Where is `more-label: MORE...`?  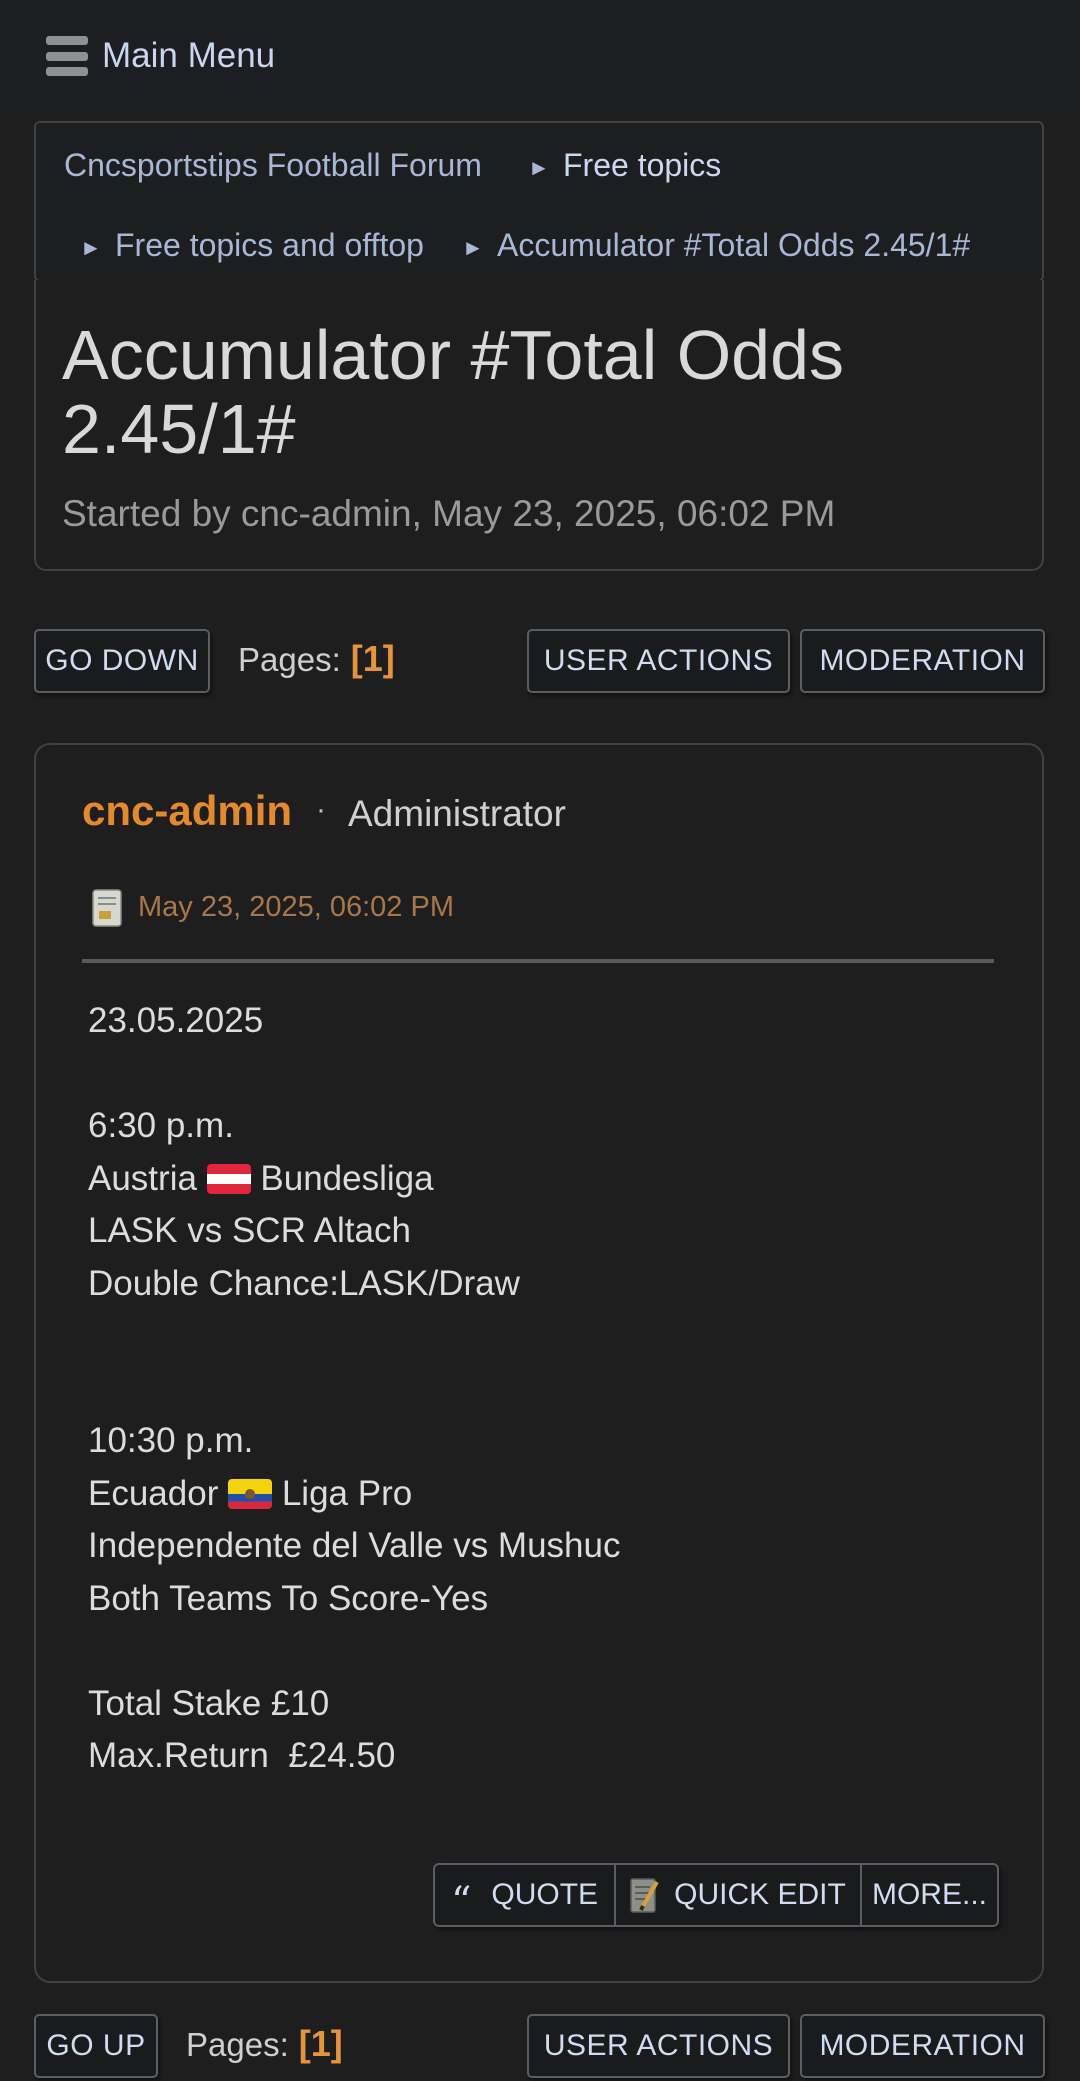 more-label: MORE... is located at coordinates (929, 1894).